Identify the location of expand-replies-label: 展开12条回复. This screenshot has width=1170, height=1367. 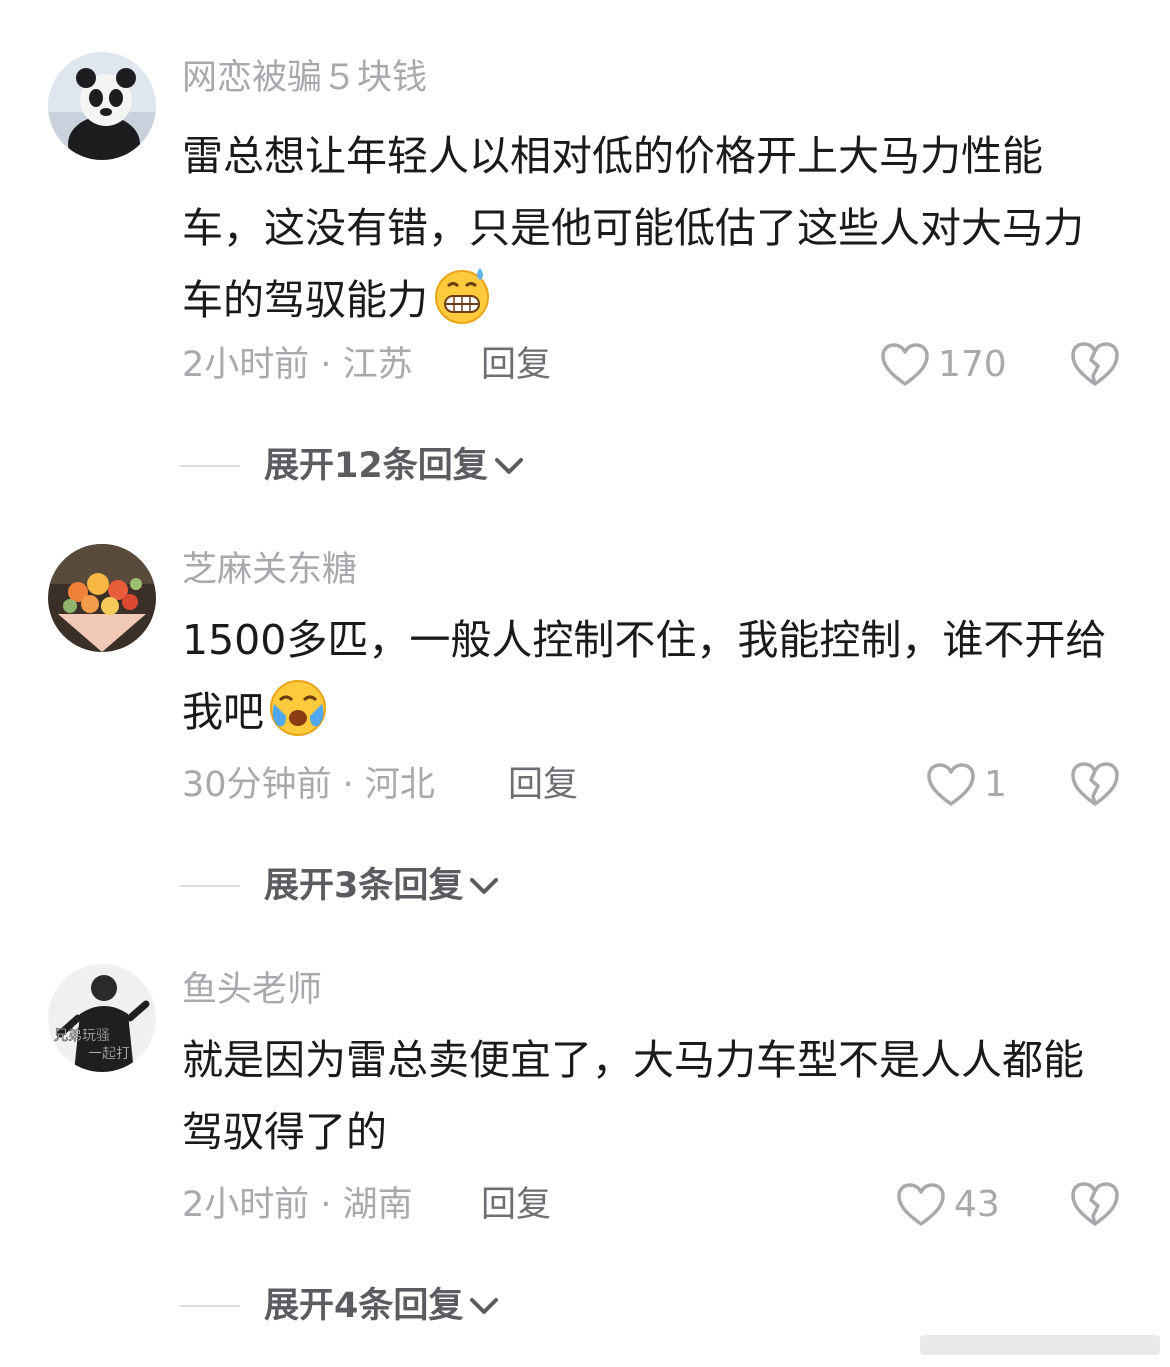
(376, 466).